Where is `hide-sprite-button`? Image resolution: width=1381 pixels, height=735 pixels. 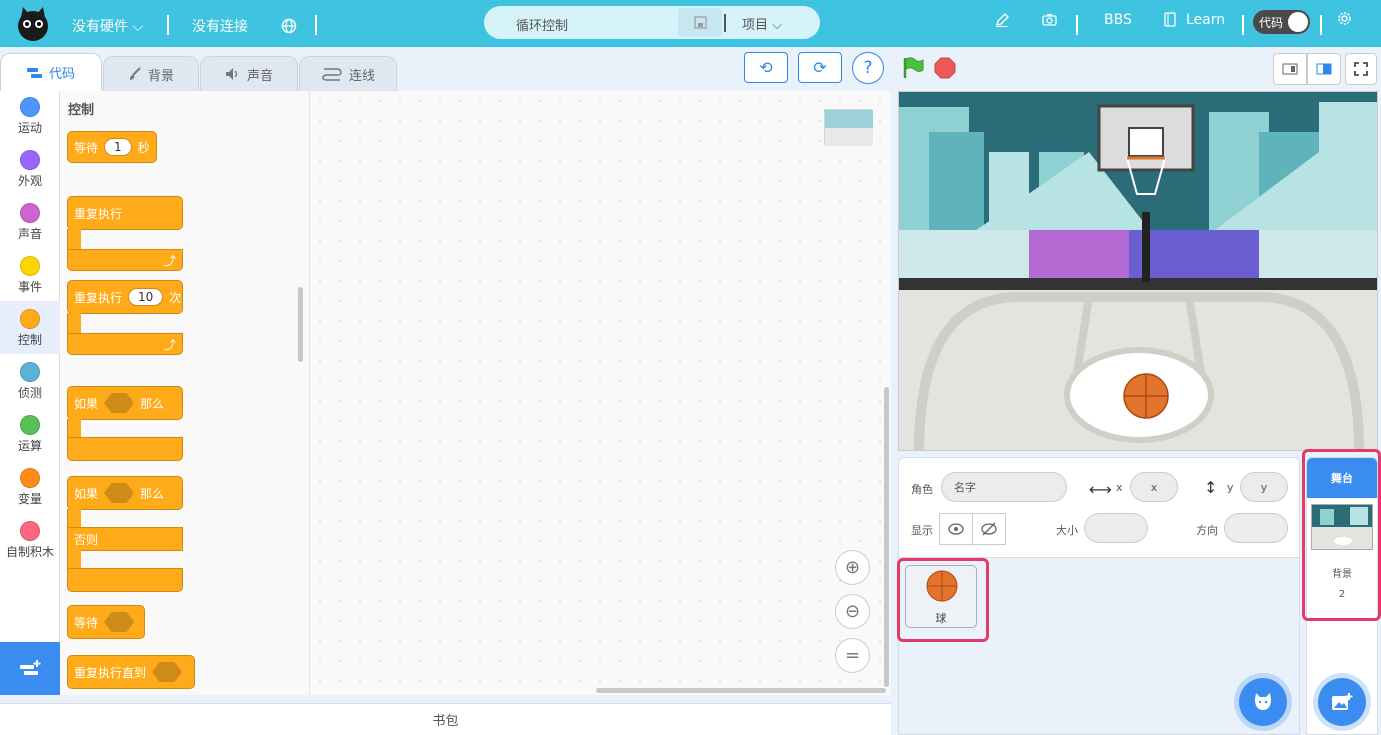 hide-sprite-button is located at coordinates (989, 529).